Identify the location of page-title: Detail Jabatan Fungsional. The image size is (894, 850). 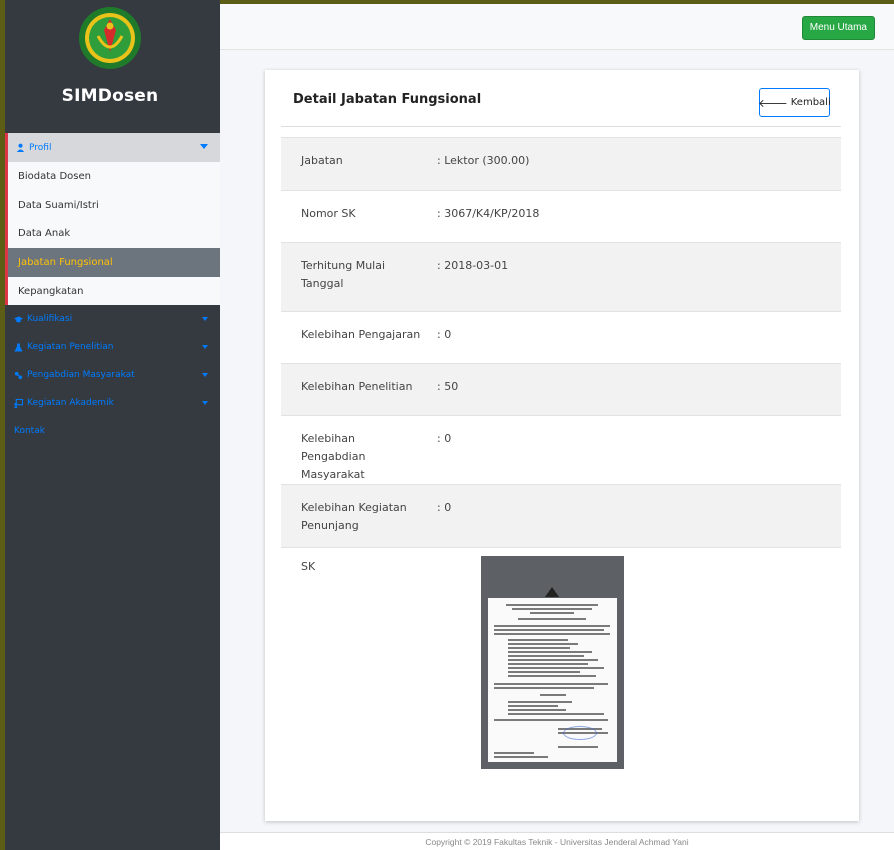
(387, 99).